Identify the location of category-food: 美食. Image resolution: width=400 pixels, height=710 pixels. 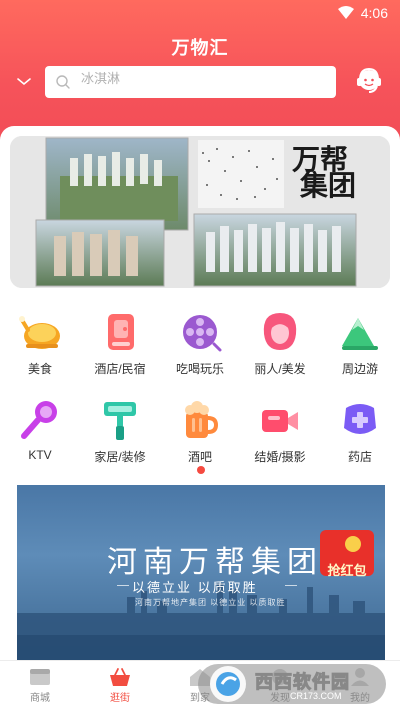
(40, 343).